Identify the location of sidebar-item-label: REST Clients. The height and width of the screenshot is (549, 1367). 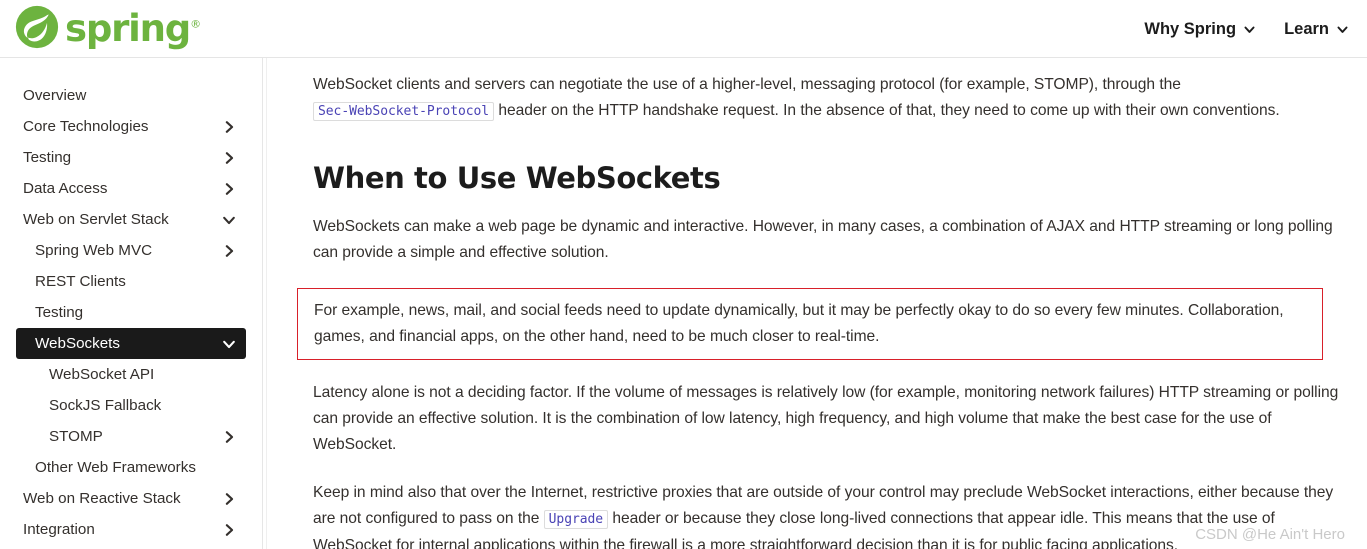
(80, 281).